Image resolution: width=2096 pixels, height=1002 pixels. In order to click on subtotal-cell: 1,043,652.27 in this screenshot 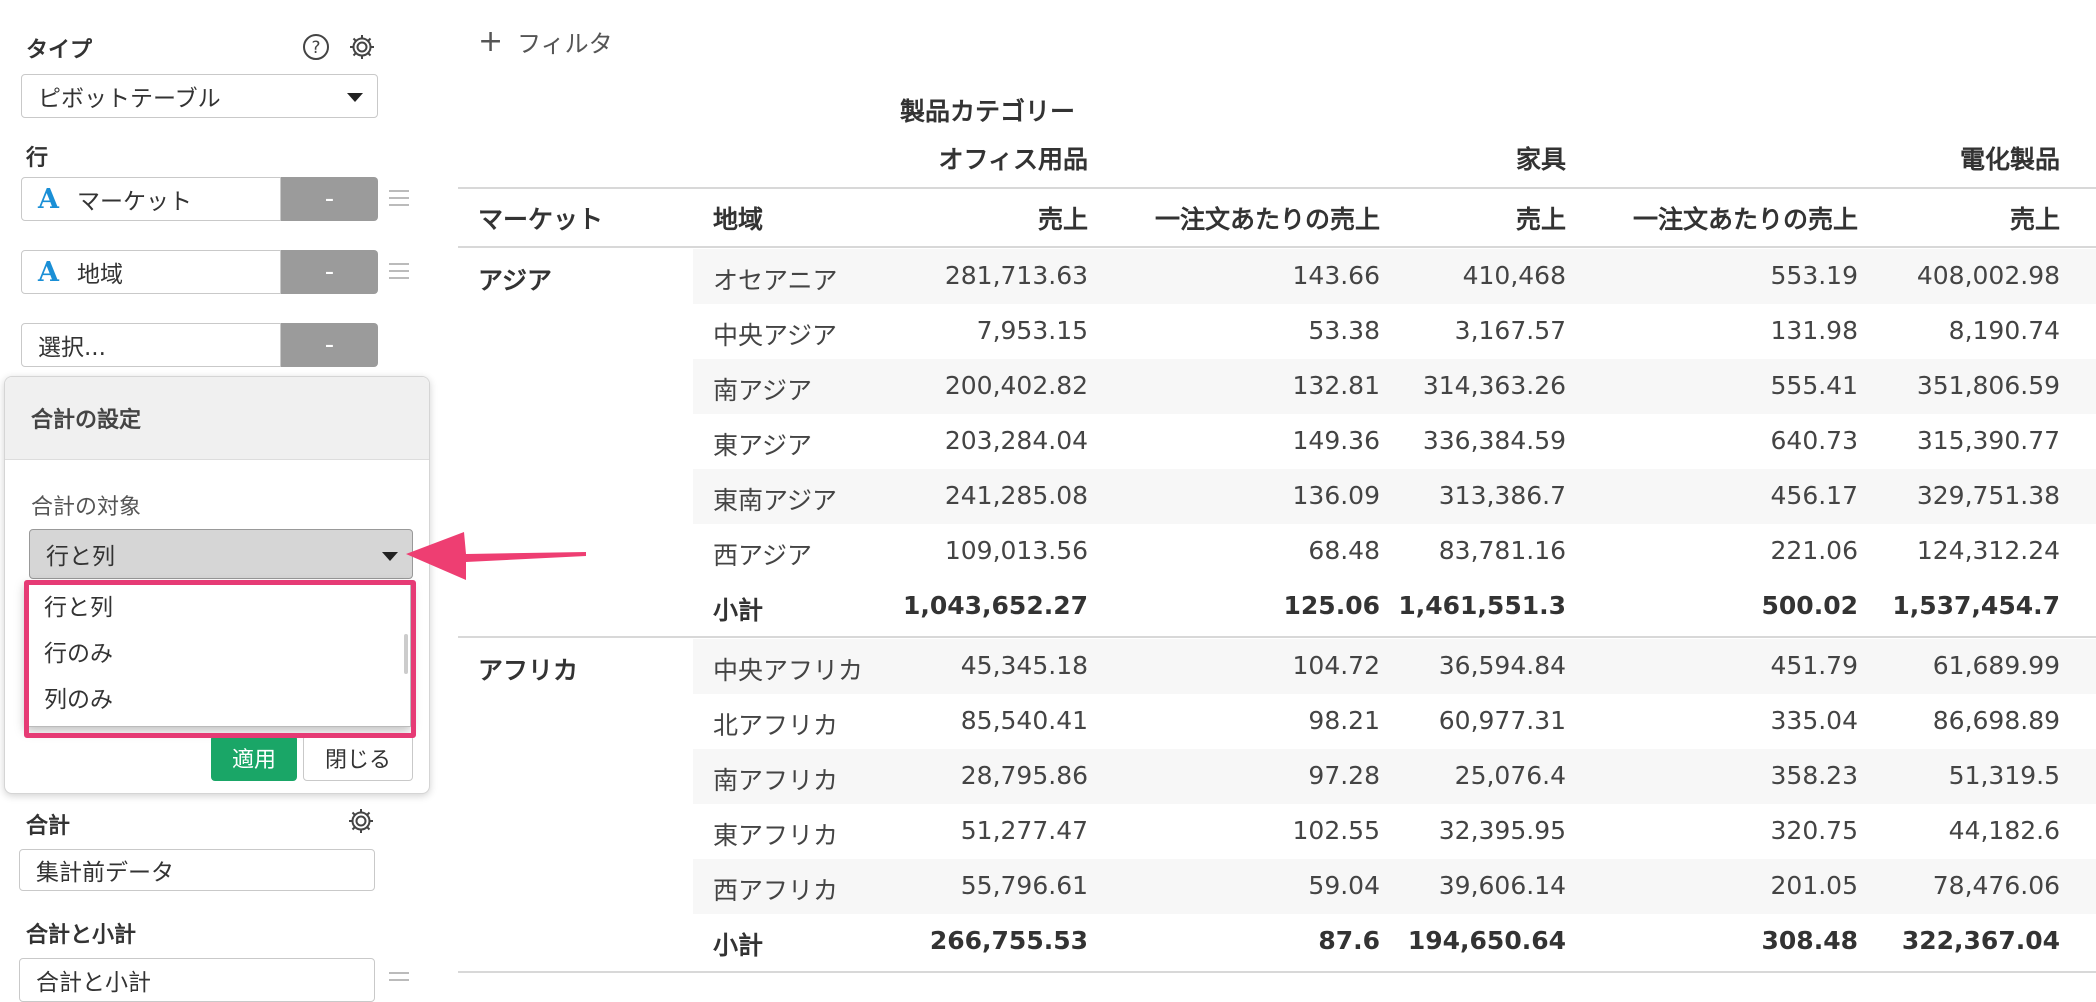, I will do `click(995, 605)`.